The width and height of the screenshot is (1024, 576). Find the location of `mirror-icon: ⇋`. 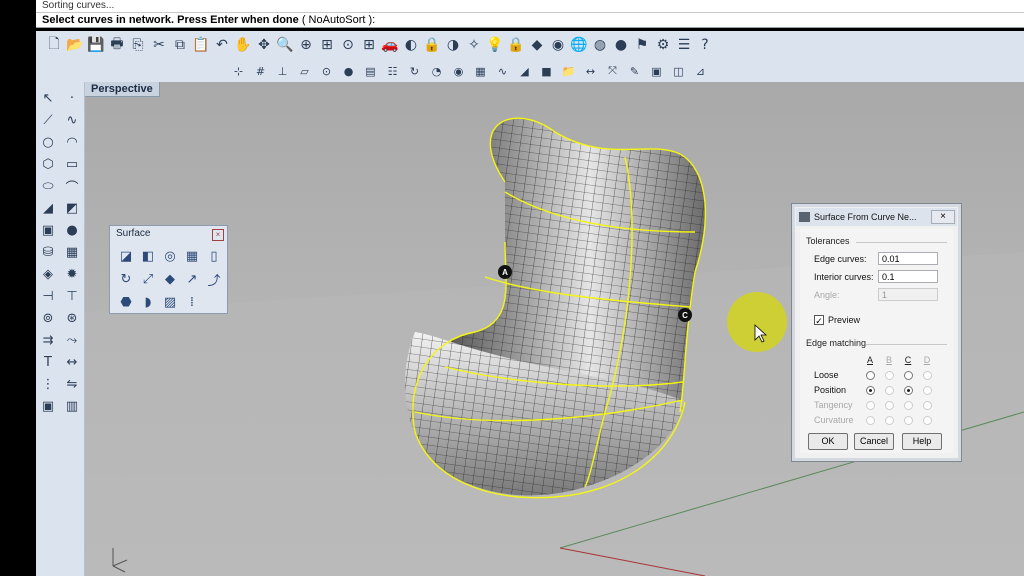

mirror-icon: ⇋ is located at coordinates (72, 384).